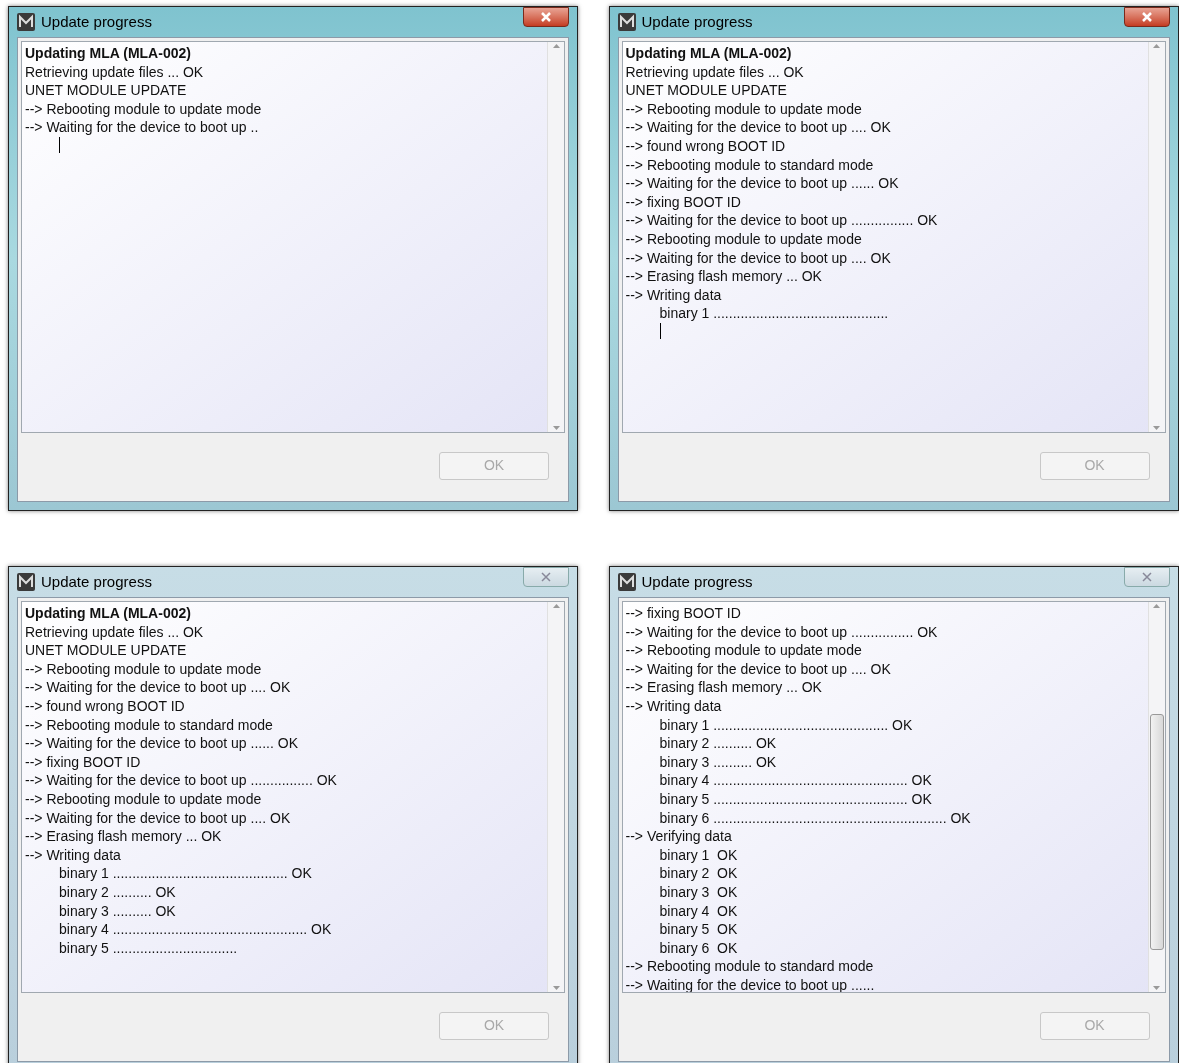 The image size is (1179, 1063). What do you see at coordinates (698, 911) in the screenshot?
I see `log-line: binary 4 OK` at bounding box center [698, 911].